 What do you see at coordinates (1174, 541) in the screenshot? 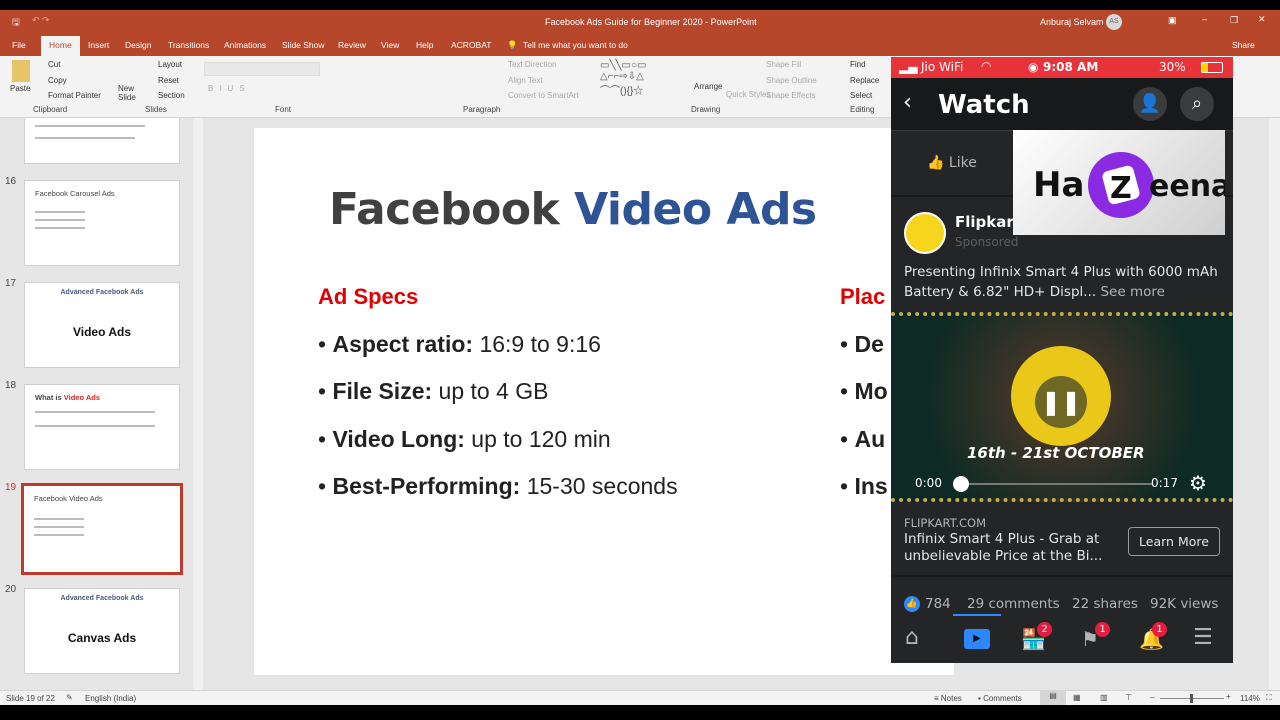
I see `learn-more-button: Learn More` at bounding box center [1174, 541].